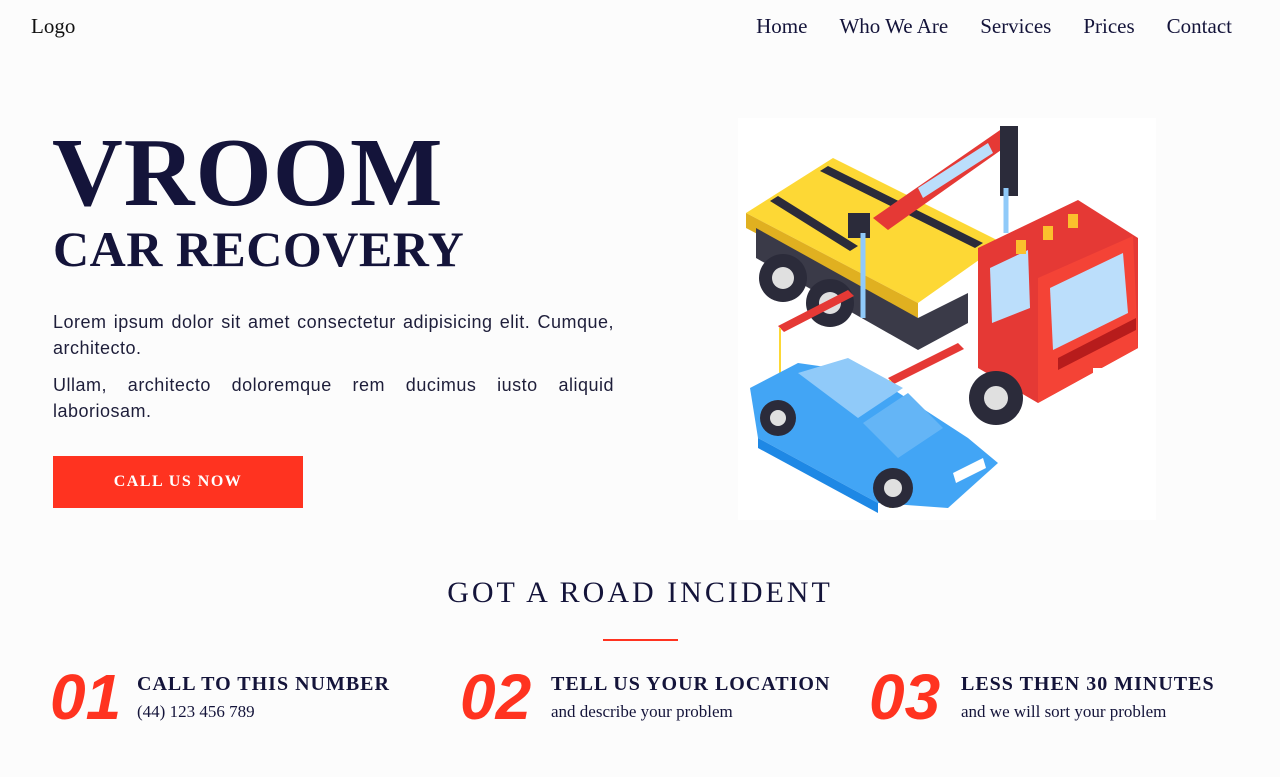 The width and height of the screenshot is (1280, 777). I want to click on nav-contact: Contact, so click(1199, 26).